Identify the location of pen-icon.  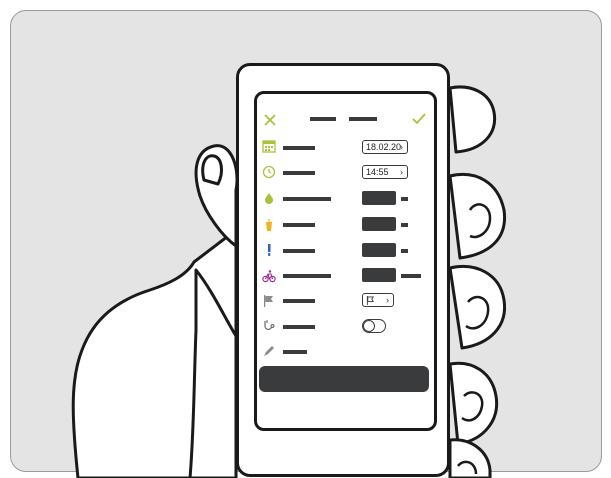
(269, 351).